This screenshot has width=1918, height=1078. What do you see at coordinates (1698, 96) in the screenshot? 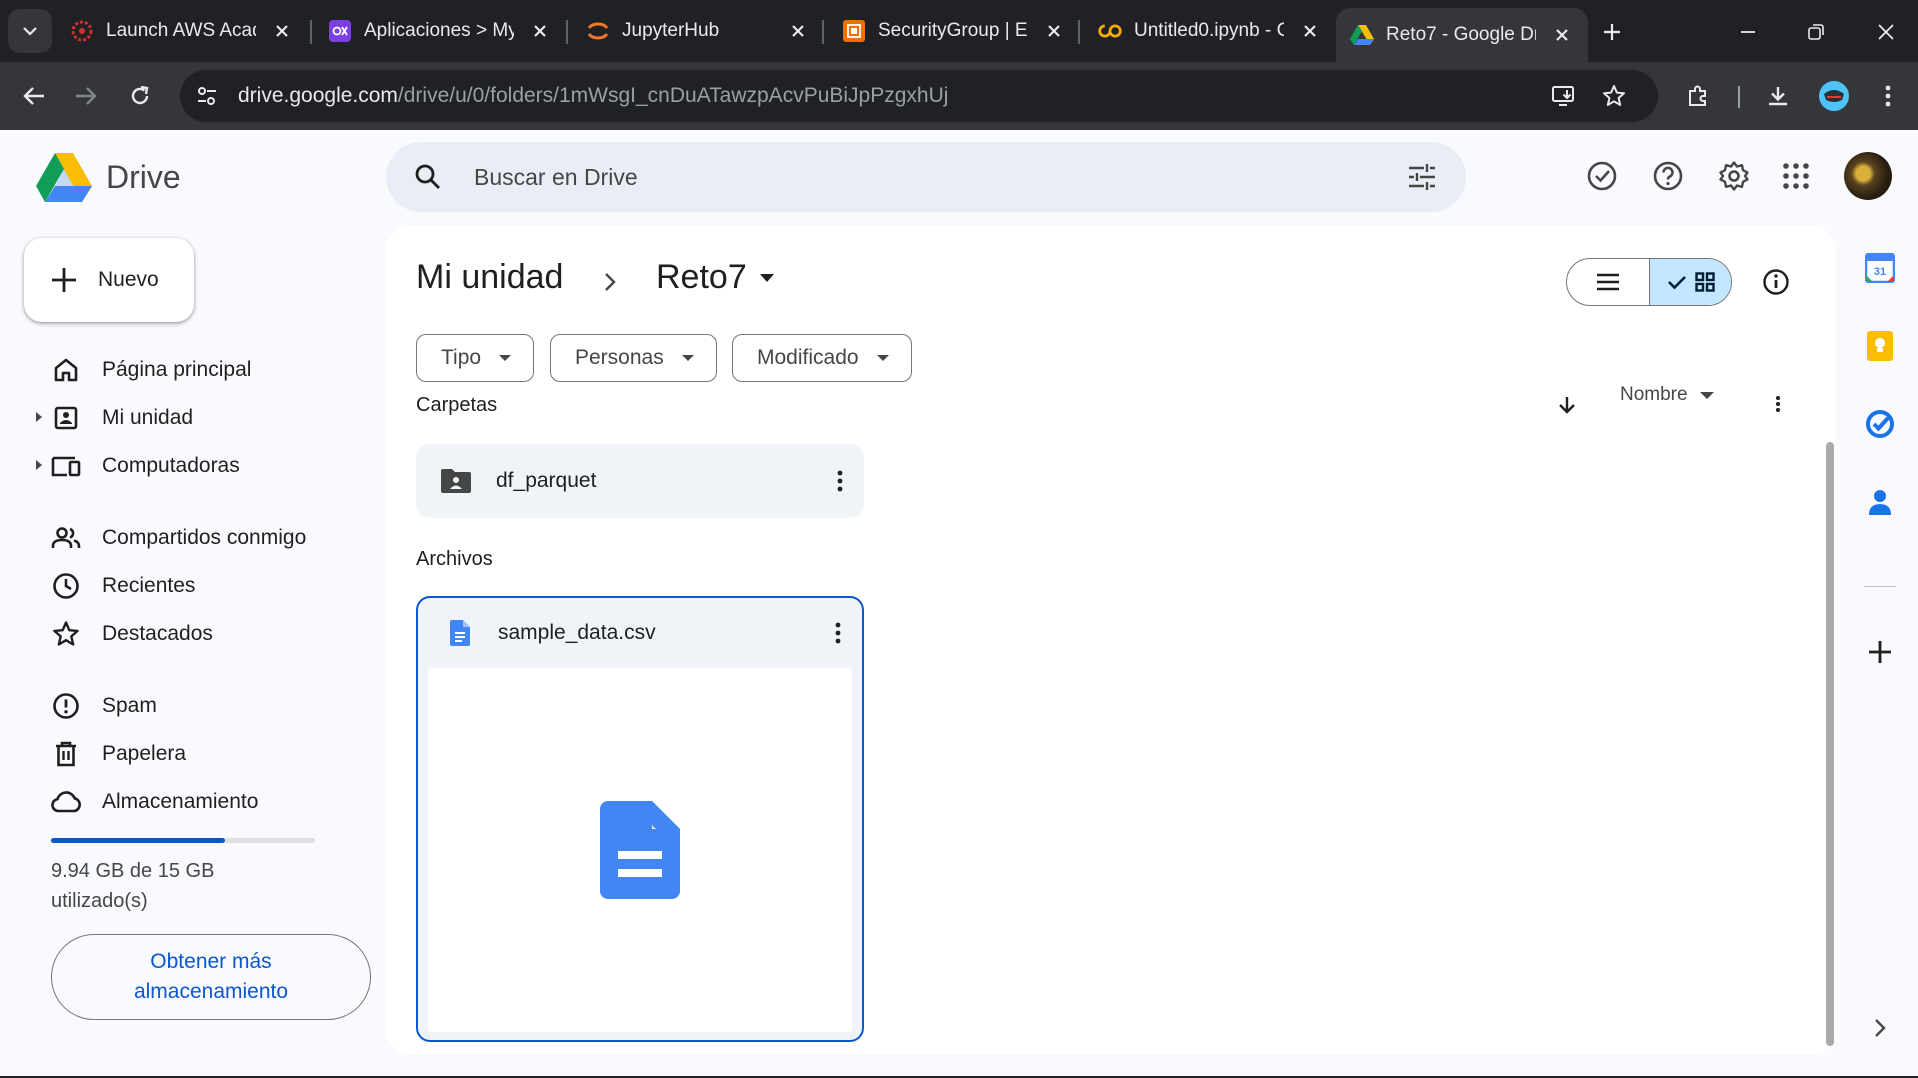
I see `extensions-button` at bounding box center [1698, 96].